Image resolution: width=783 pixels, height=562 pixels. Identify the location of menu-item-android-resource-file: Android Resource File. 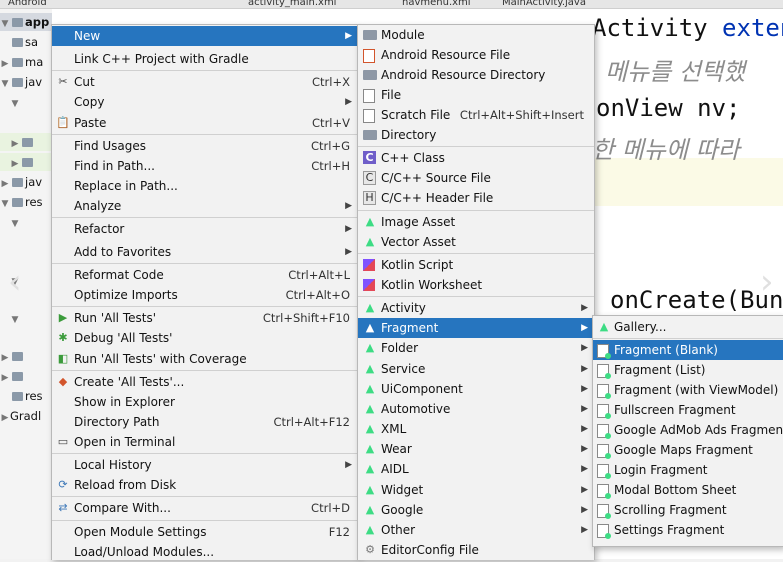
(476, 55).